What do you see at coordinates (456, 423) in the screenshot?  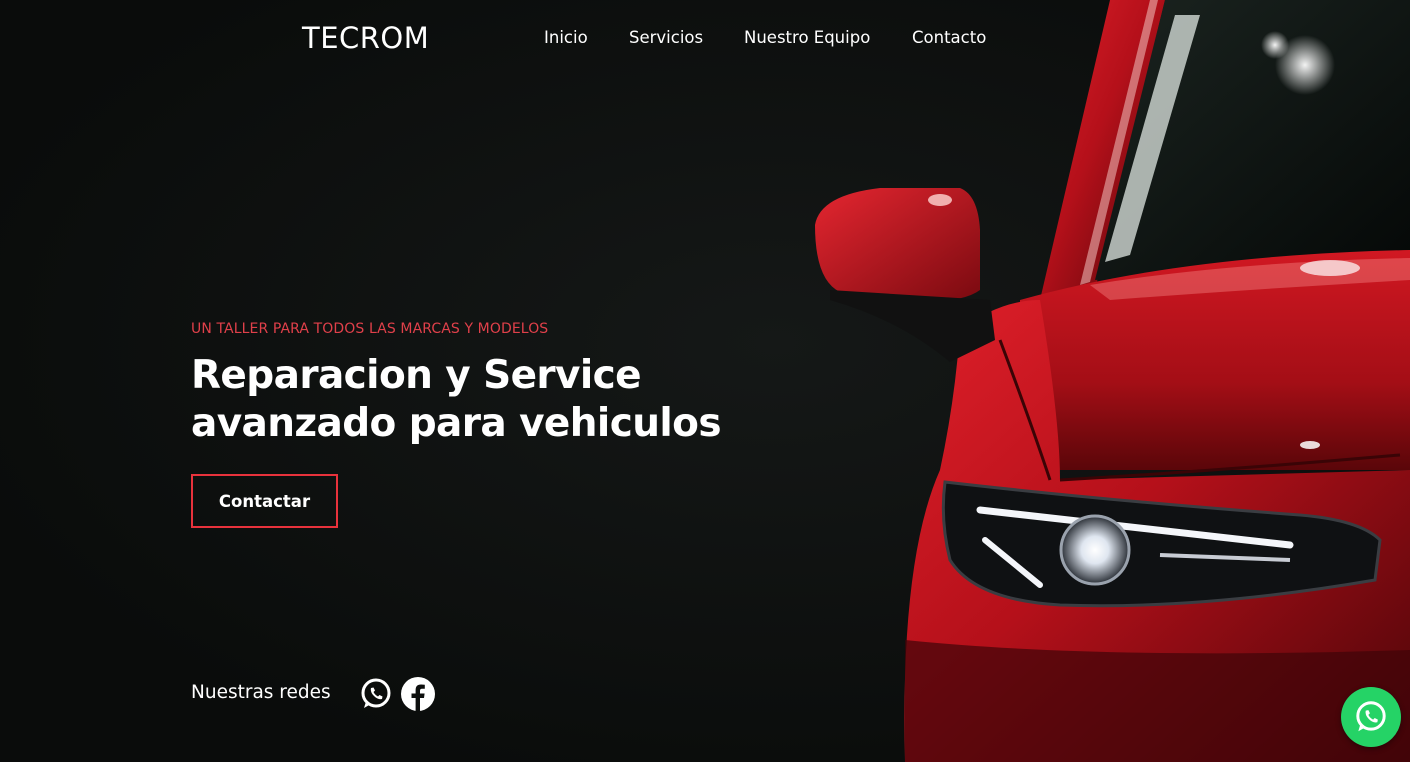 I see `hero-headline-line2: avanzado para vehiculos` at bounding box center [456, 423].